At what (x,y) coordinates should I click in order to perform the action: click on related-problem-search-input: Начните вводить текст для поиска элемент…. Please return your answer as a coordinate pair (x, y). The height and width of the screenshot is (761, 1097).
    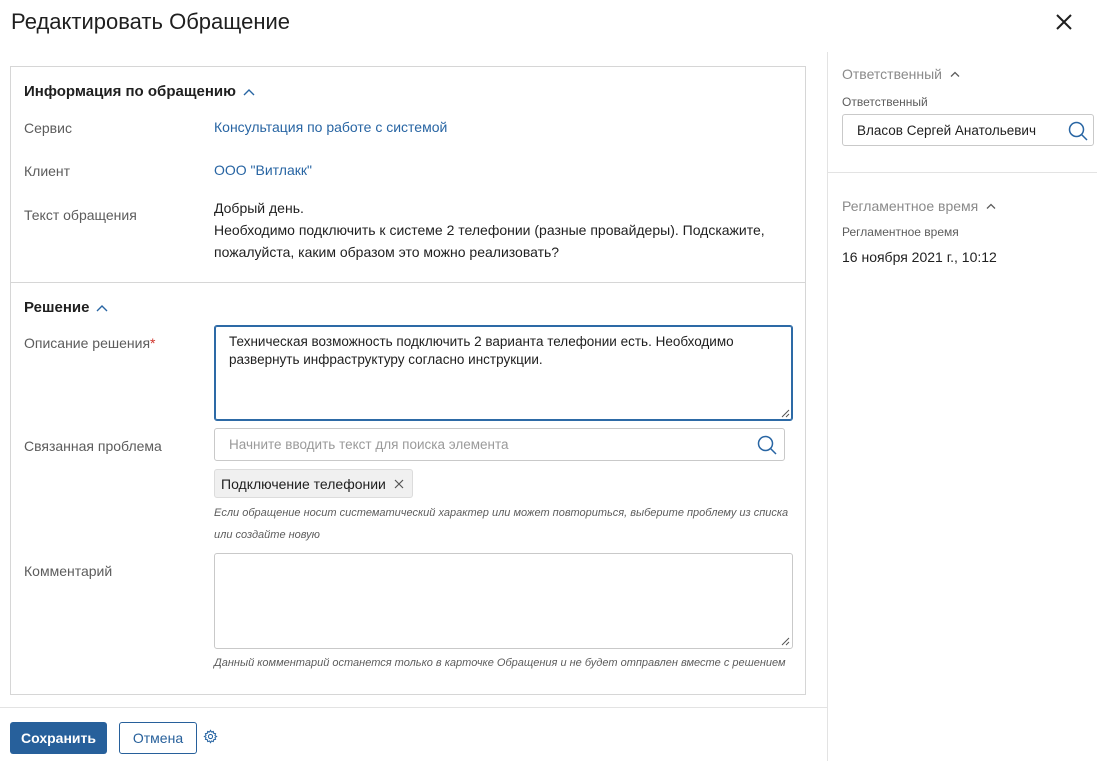
    Looking at the image, I should click on (499, 444).